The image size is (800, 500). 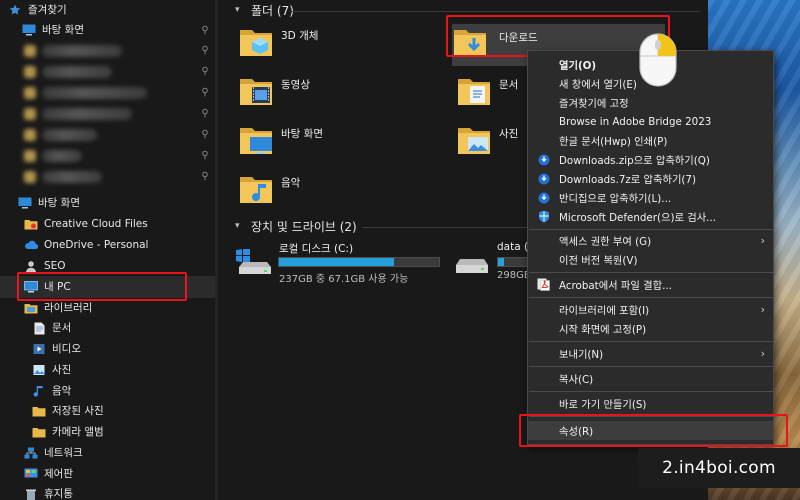 I want to click on nav-seo-label: SEO, so click(x=55, y=266).